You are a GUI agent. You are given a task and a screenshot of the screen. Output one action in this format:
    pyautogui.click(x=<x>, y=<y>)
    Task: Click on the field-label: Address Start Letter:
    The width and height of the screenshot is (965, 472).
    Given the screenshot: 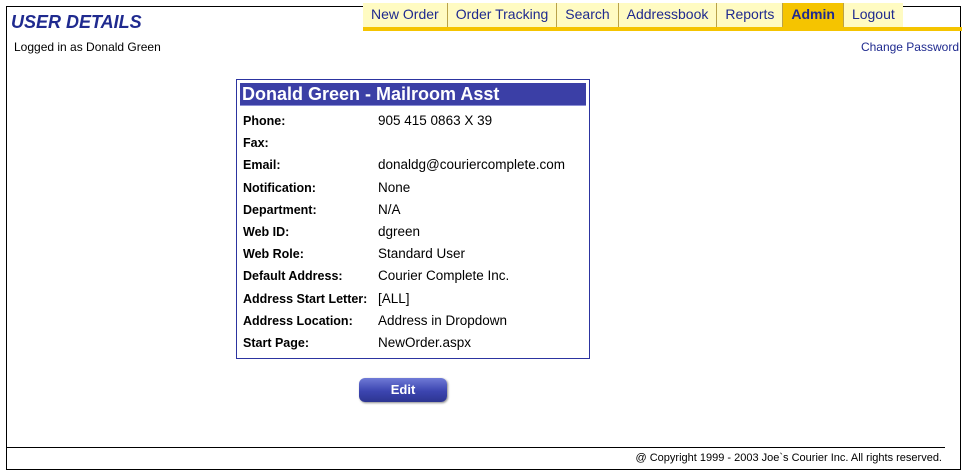 What is the action you would take?
    pyautogui.click(x=305, y=298)
    